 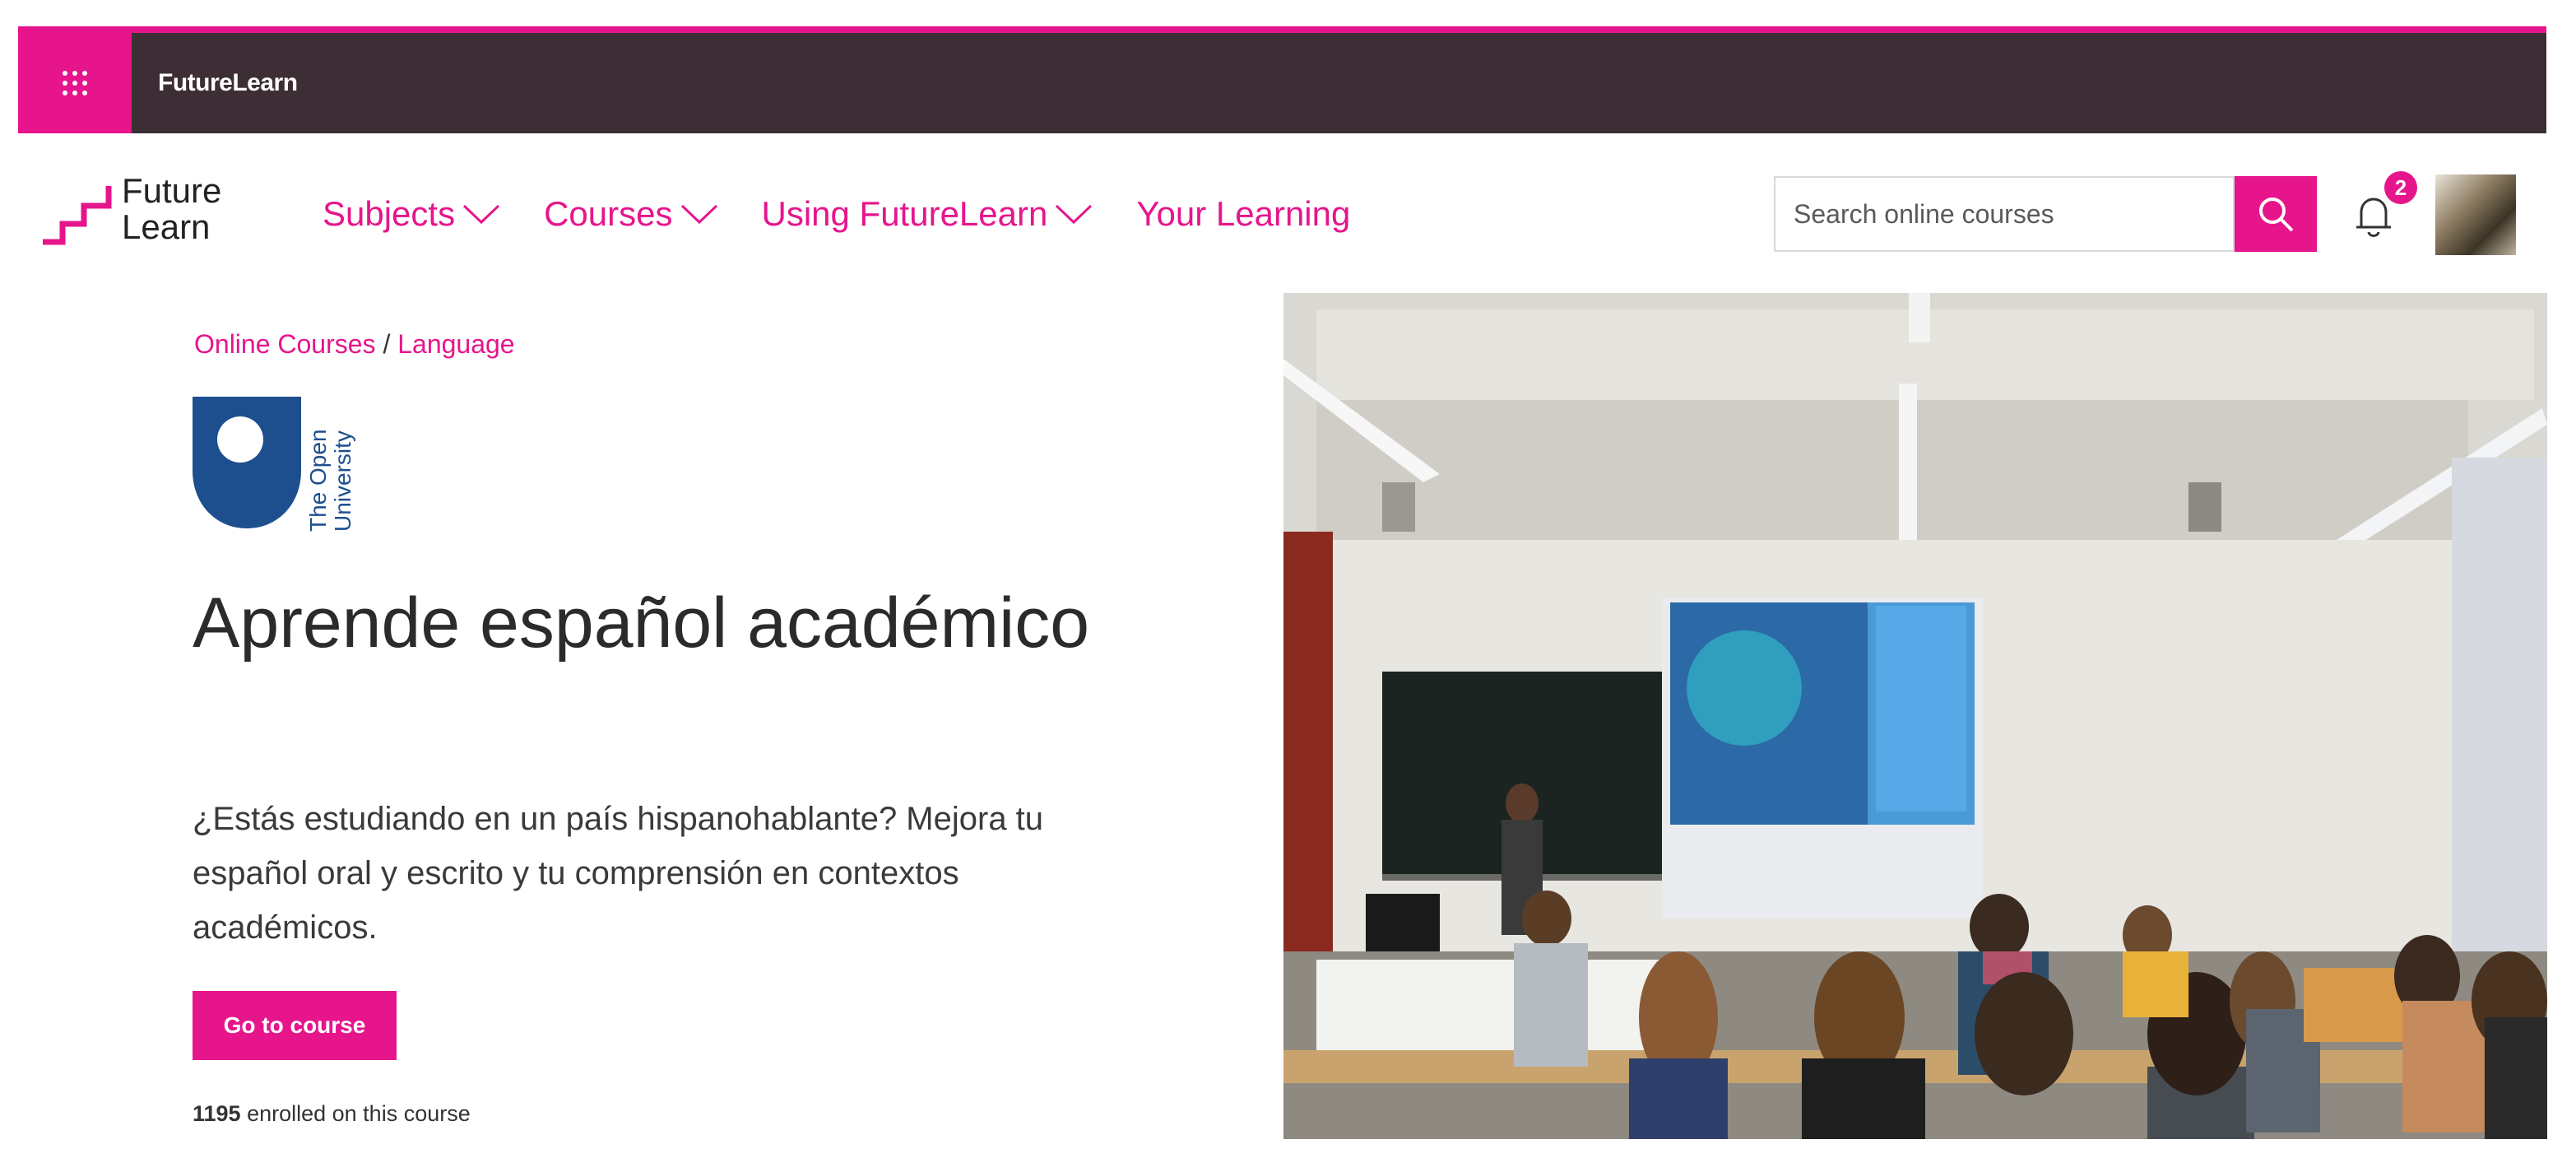 I want to click on course-title: Aprende español académico, so click(x=641, y=623).